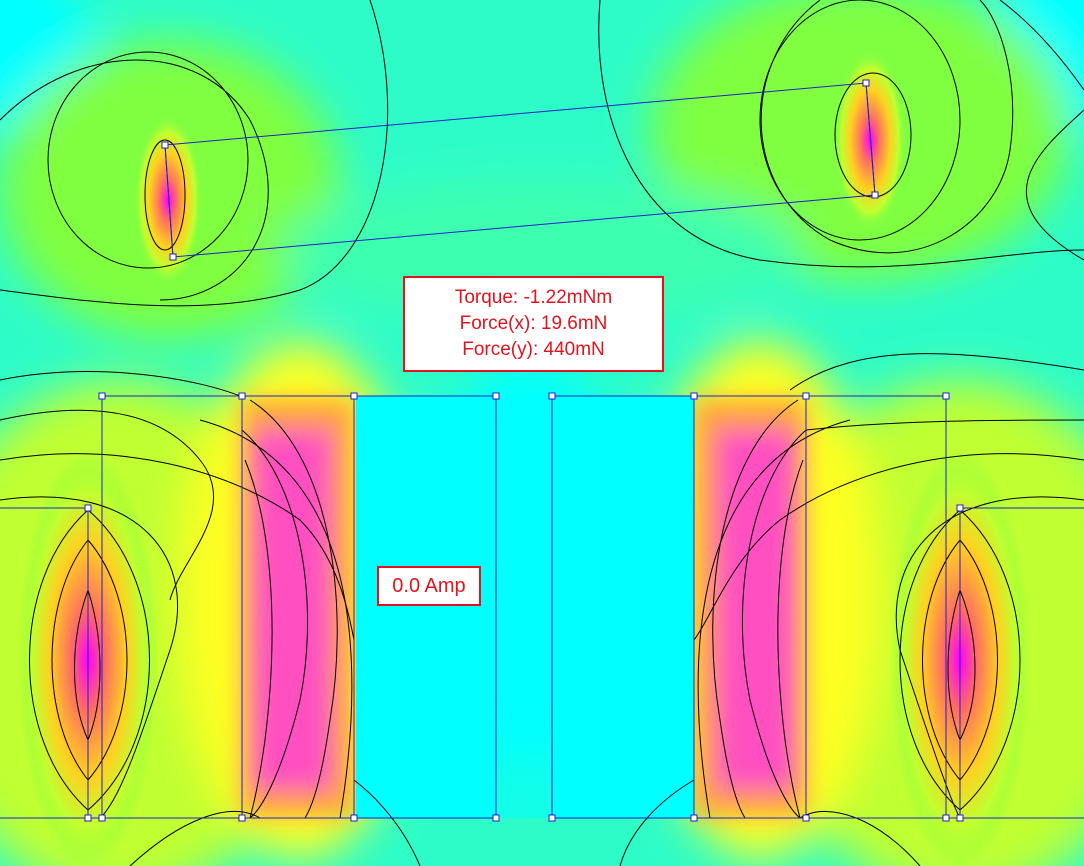 The image size is (1084, 866). What do you see at coordinates (429, 586) in the screenshot?
I see `coil-current-label: 0.0 Amp` at bounding box center [429, 586].